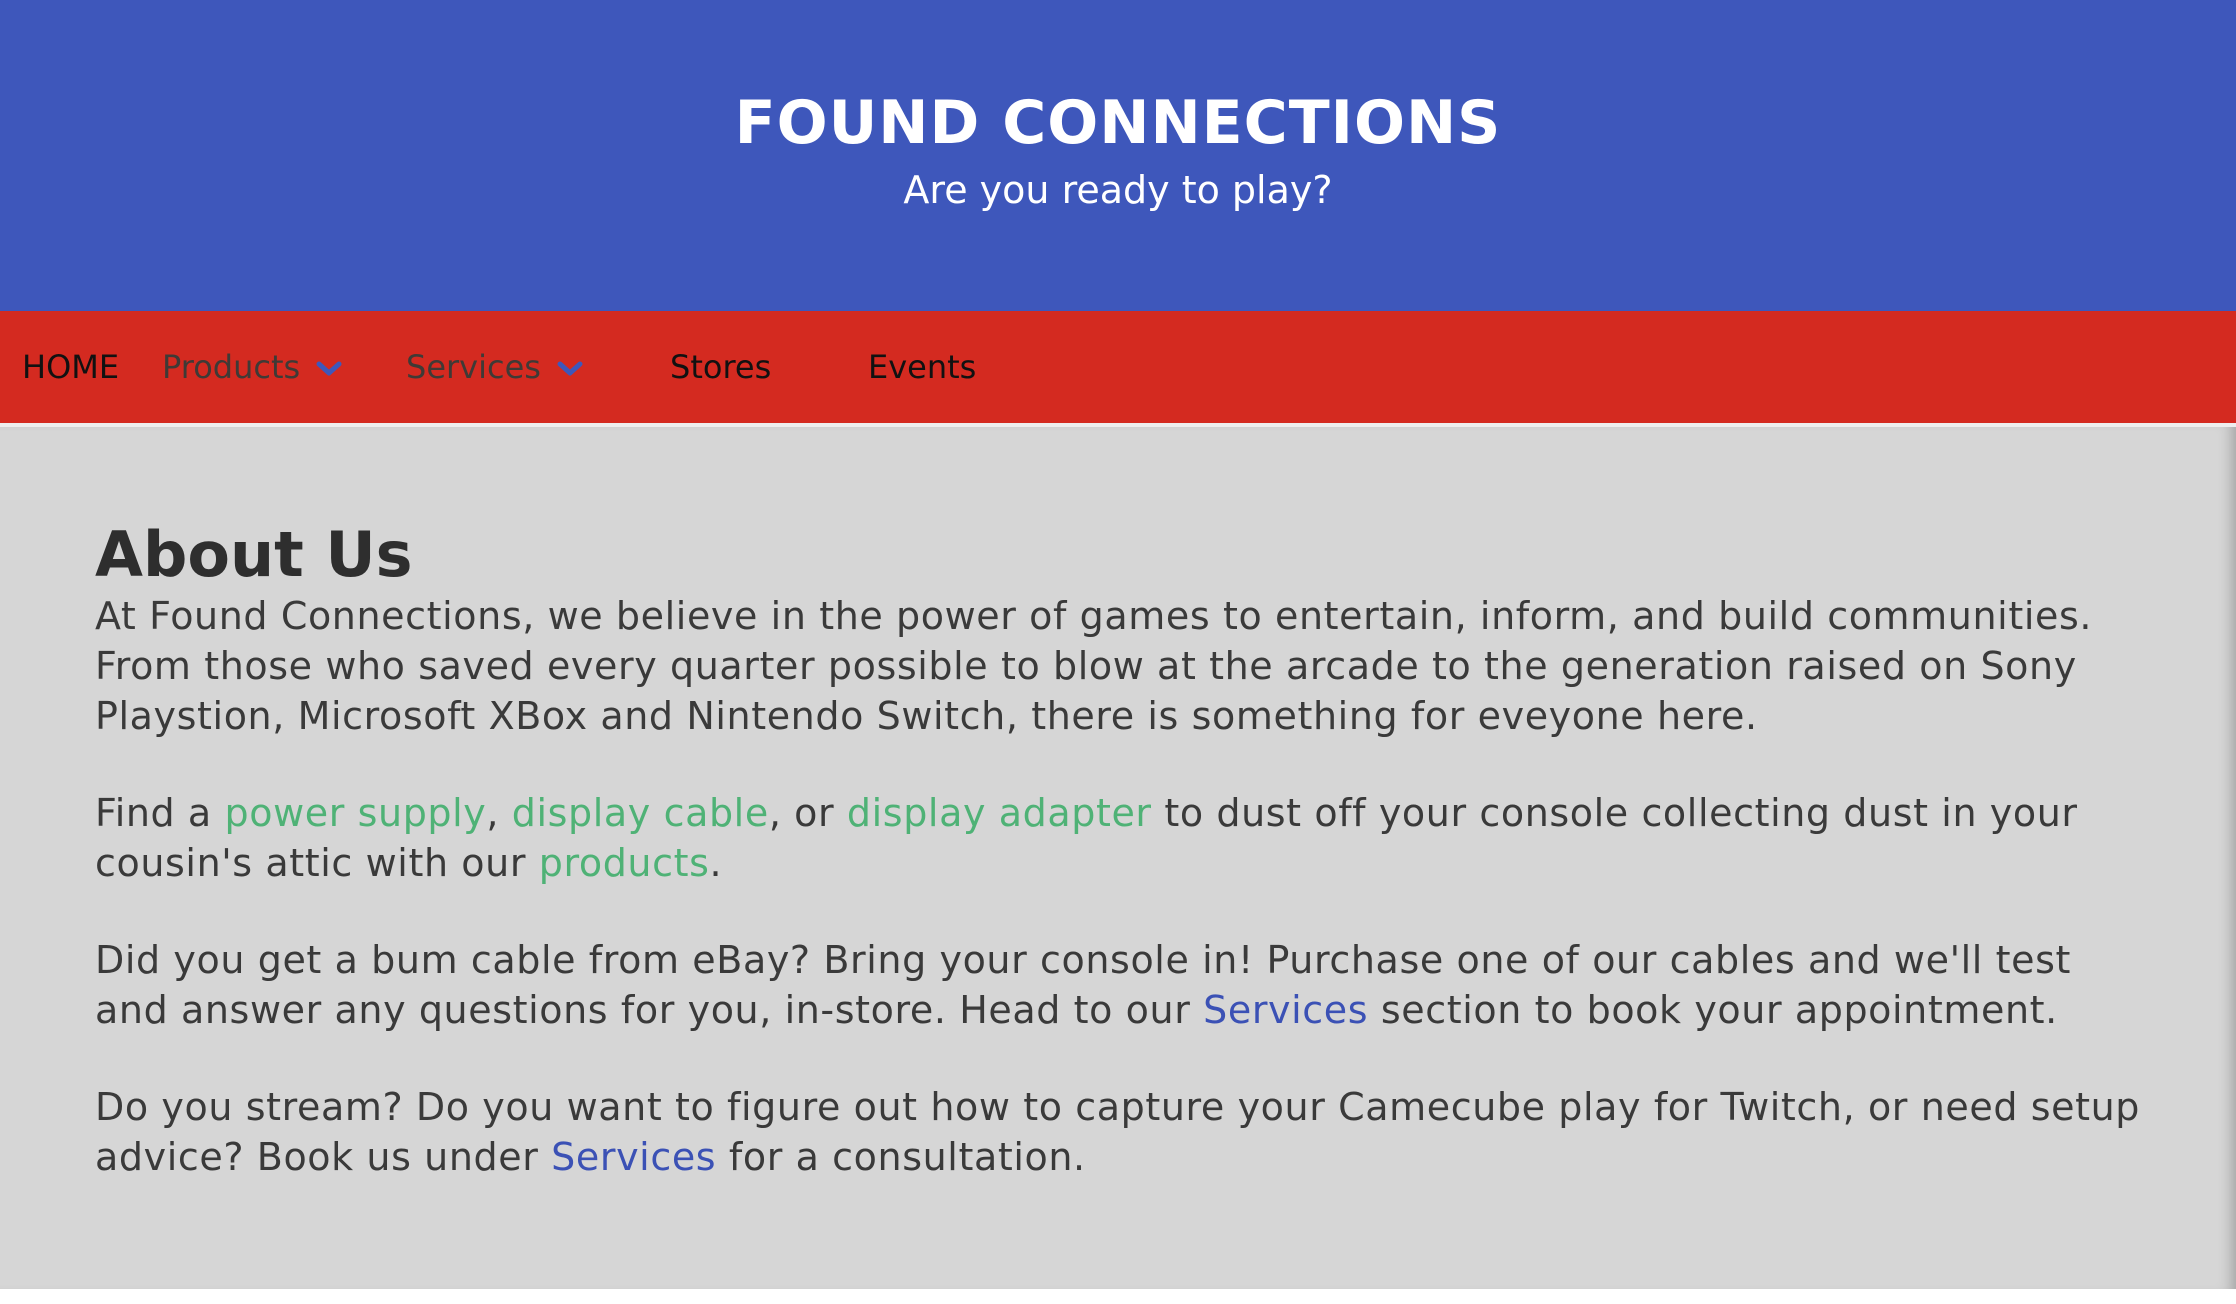 The image size is (2236, 1304). Describe the element at coordinates (1118, 1296) in the screenshot. I see `page-bottom-edge` at that location.